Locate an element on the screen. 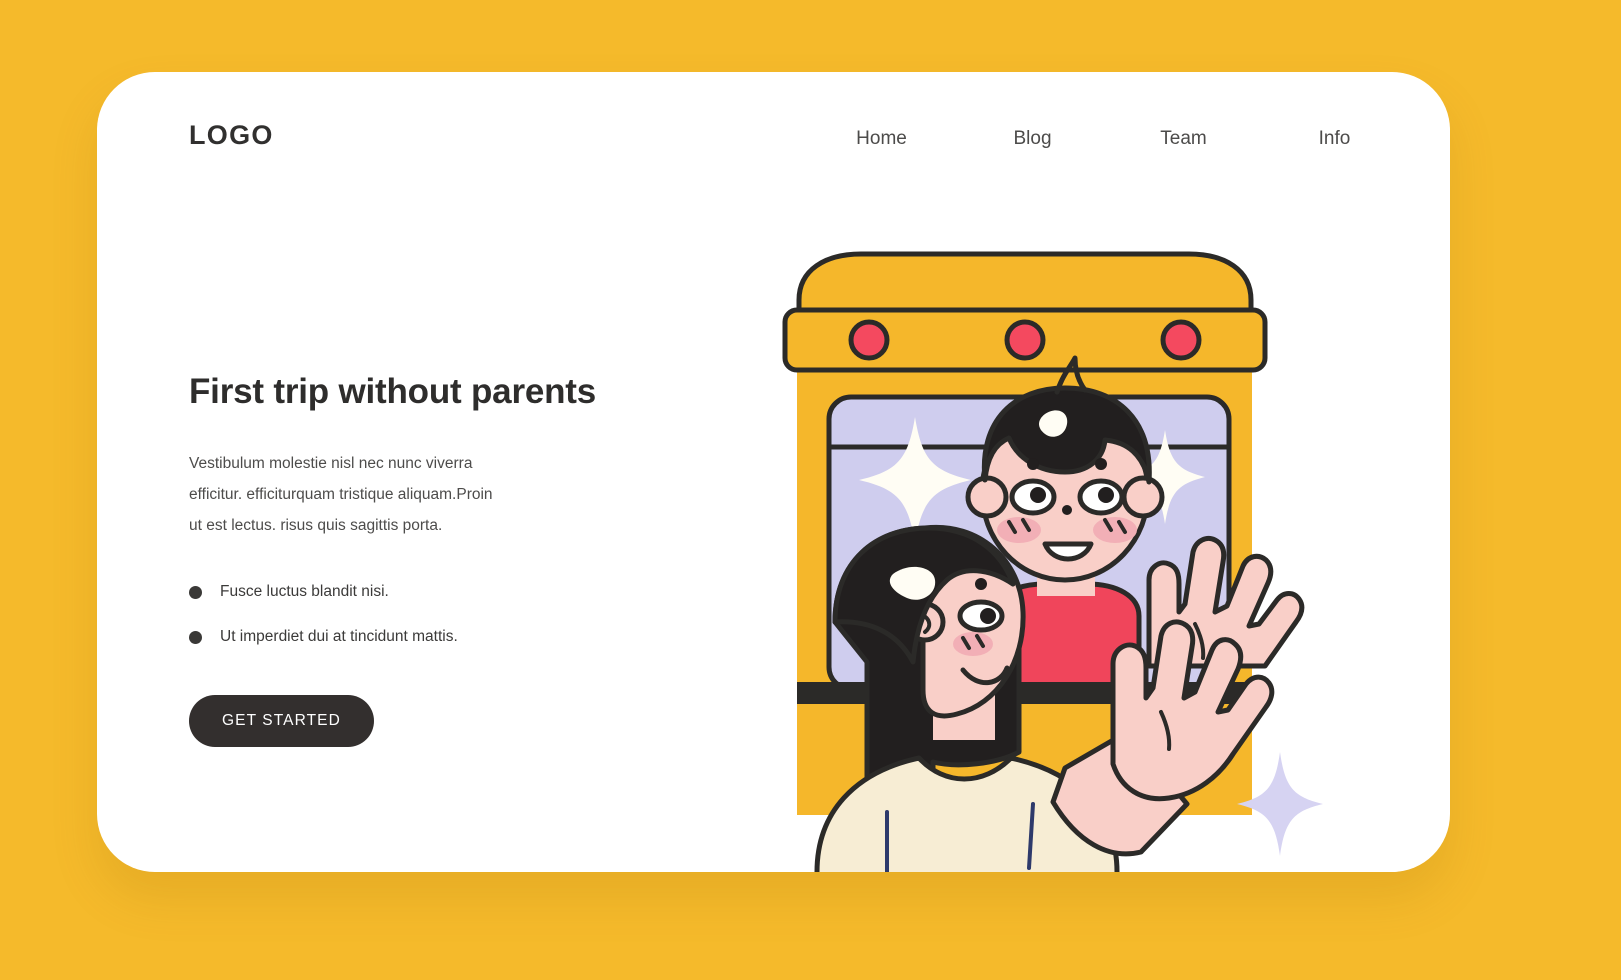 The height and width of the screenshot is (980, 1621). nav-item-blog: Blog is located at coordinates (1032, 139).